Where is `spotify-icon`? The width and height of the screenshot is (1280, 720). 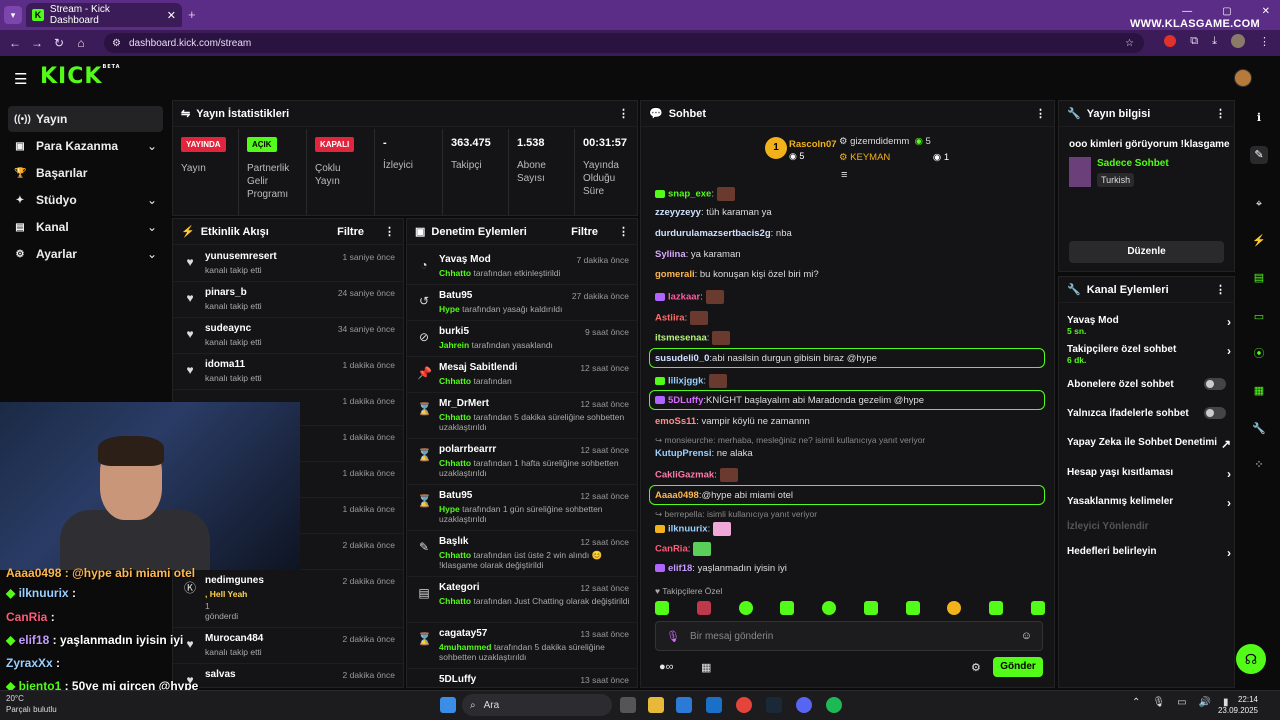
spotify-icon is located at coordinates (834, 705).